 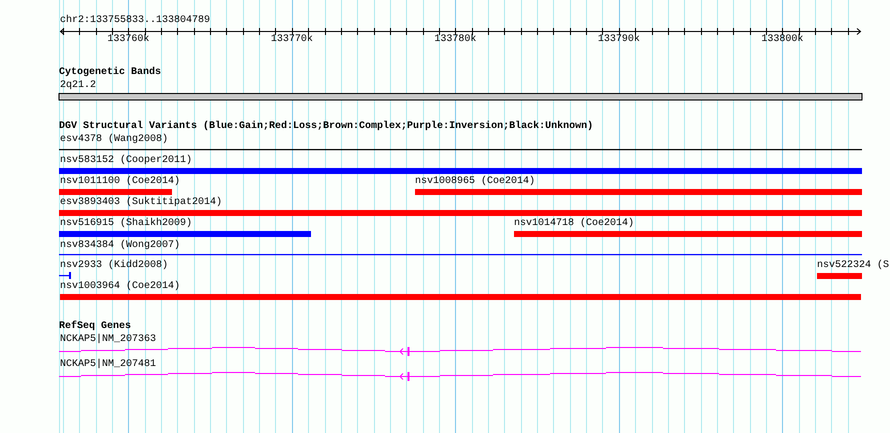 I want to click on scale-label: 133780k, so click(x=455, y=40).